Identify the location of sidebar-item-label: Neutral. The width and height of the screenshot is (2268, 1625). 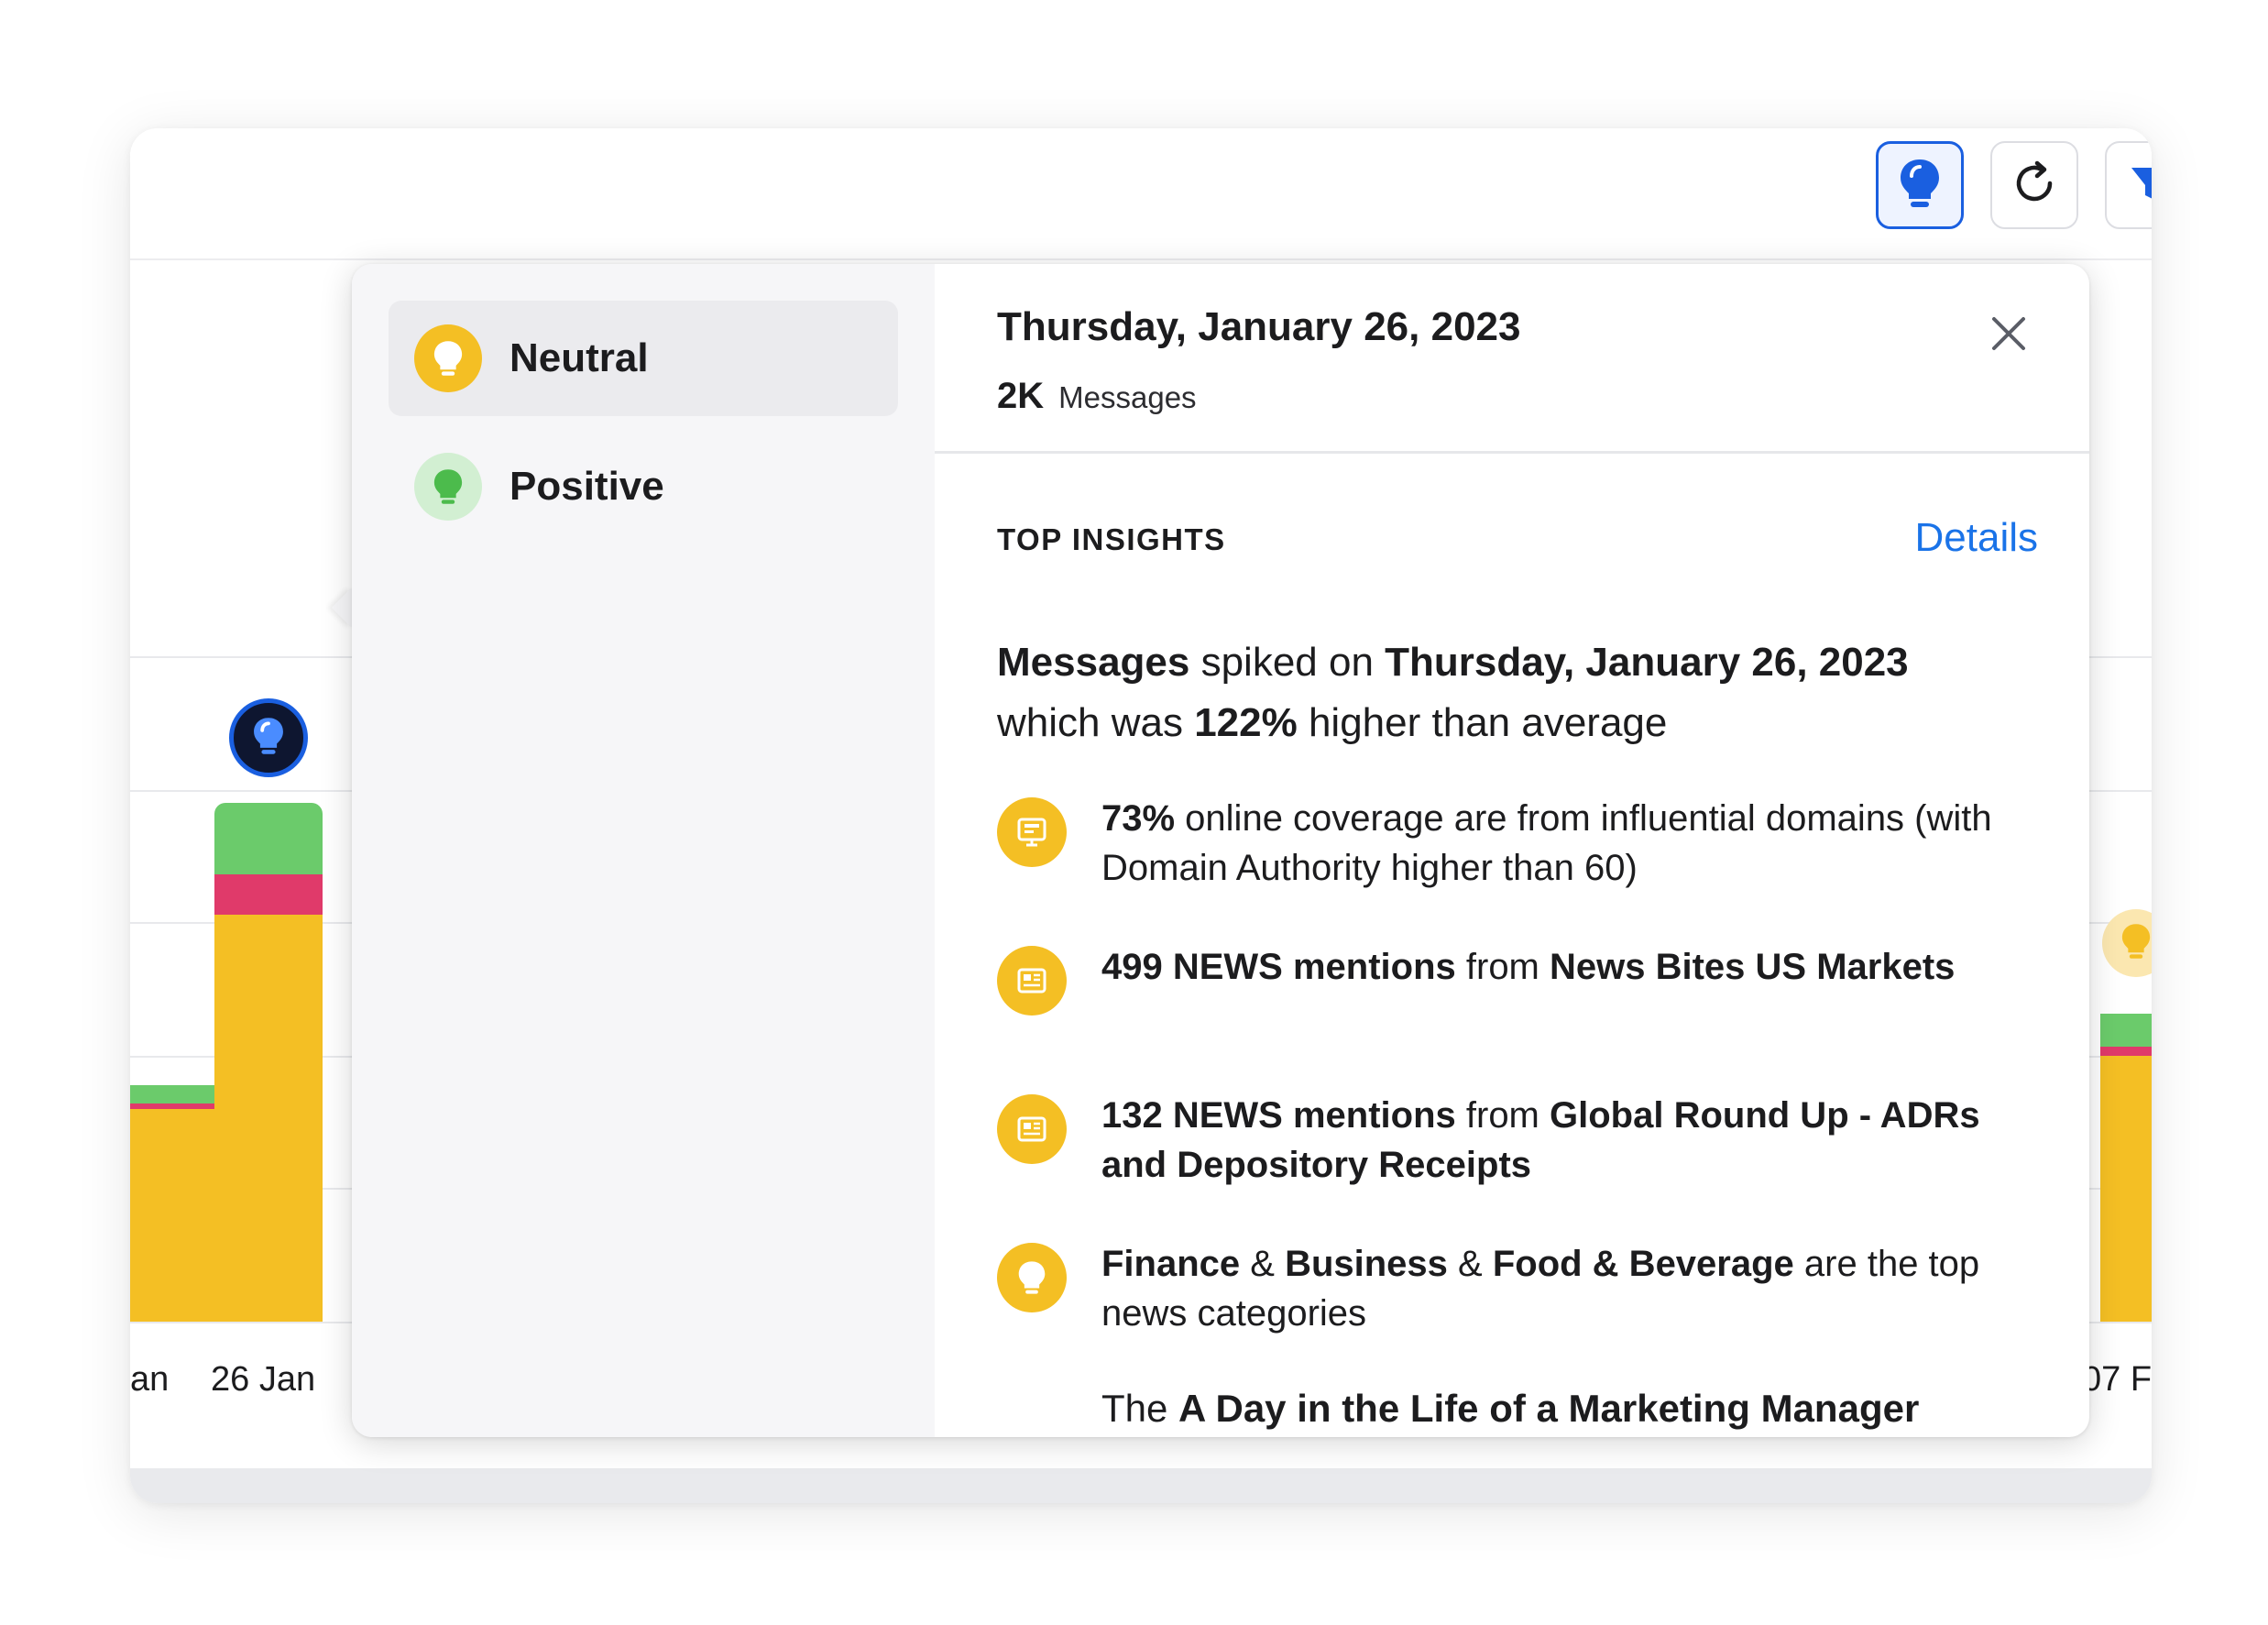
(579, 357).